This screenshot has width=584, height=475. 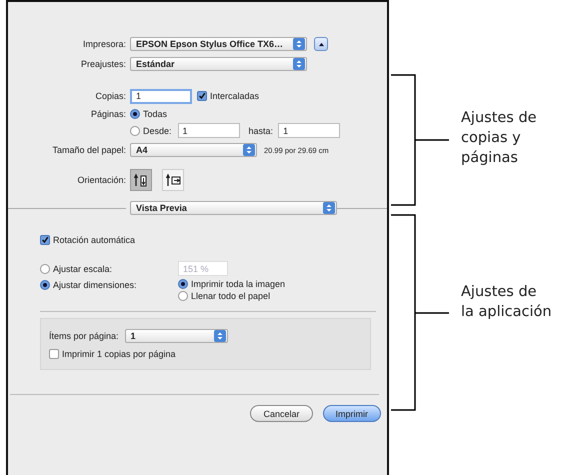 I want to click on field-label: Tamaño del papel:, so click(x=89, y=150).